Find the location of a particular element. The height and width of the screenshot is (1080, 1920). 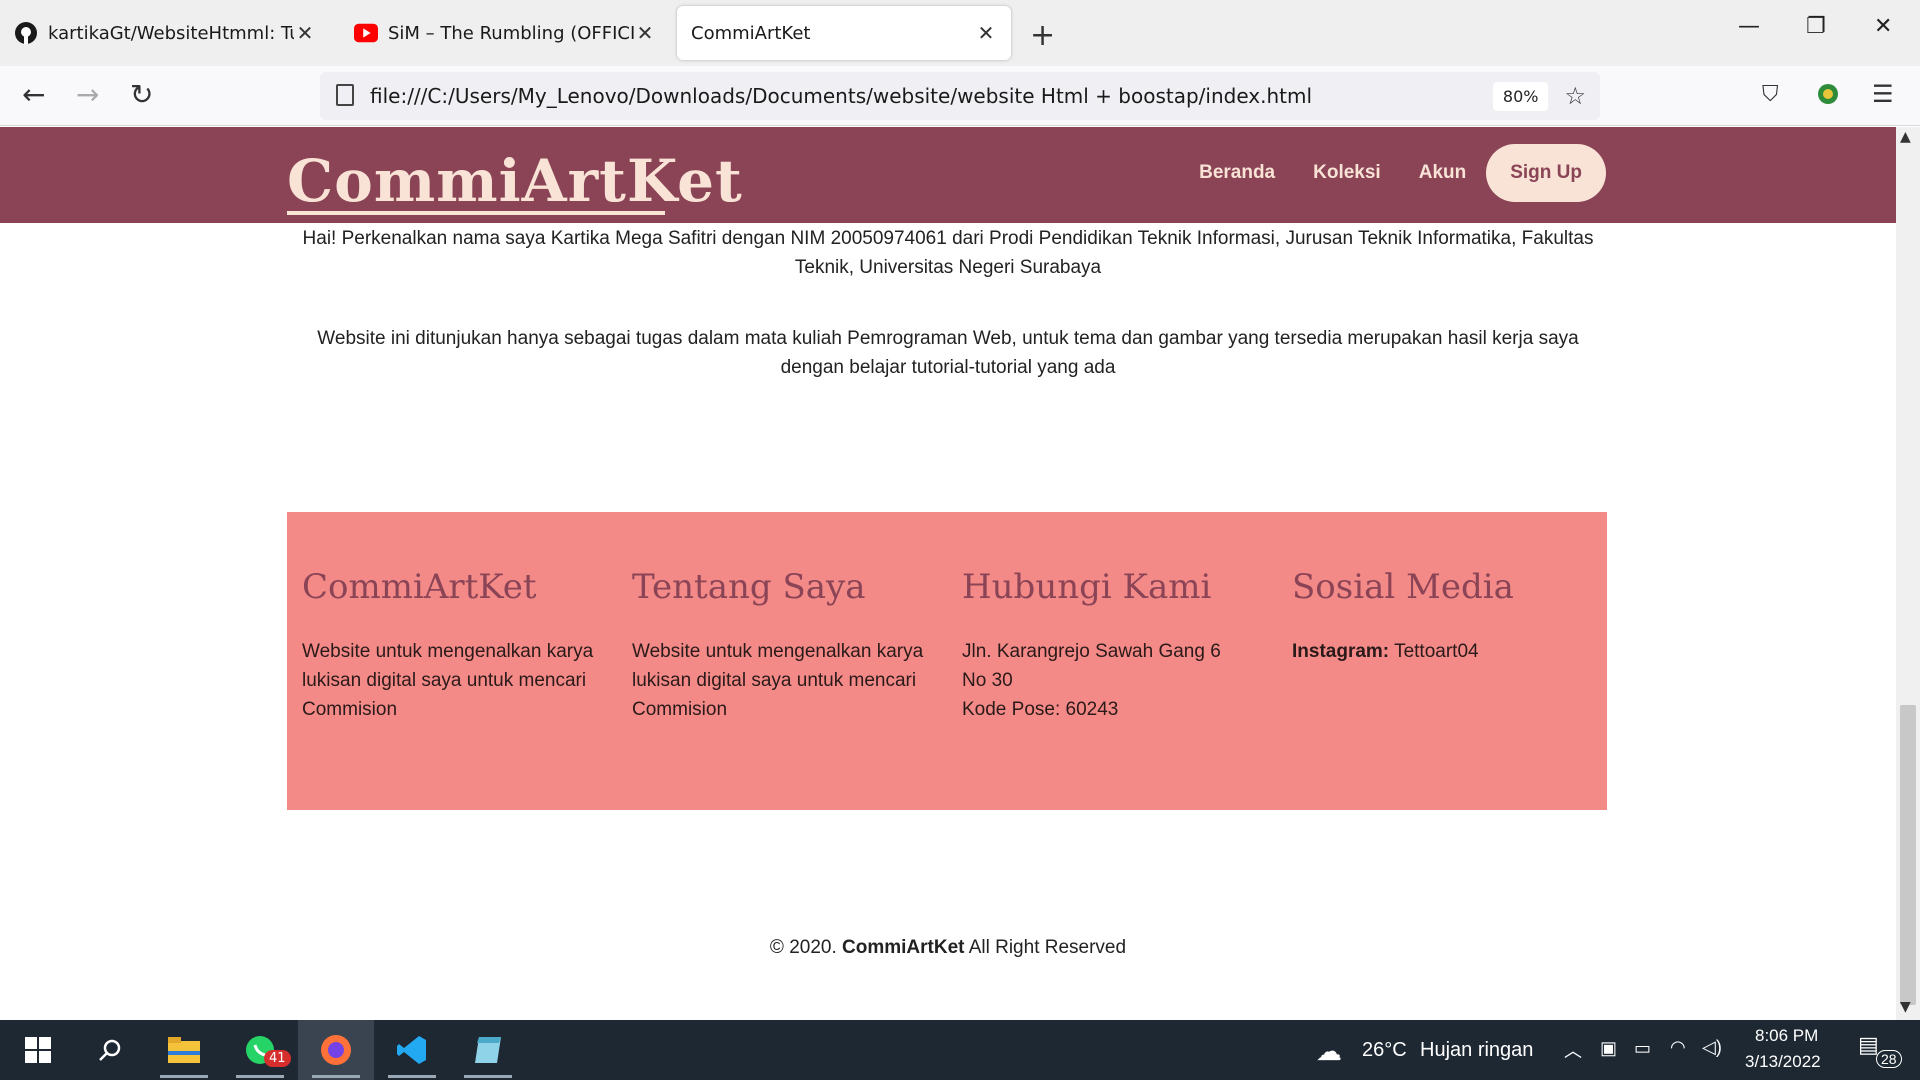

windows-logo-icon is located at coordinates (38, 1050).